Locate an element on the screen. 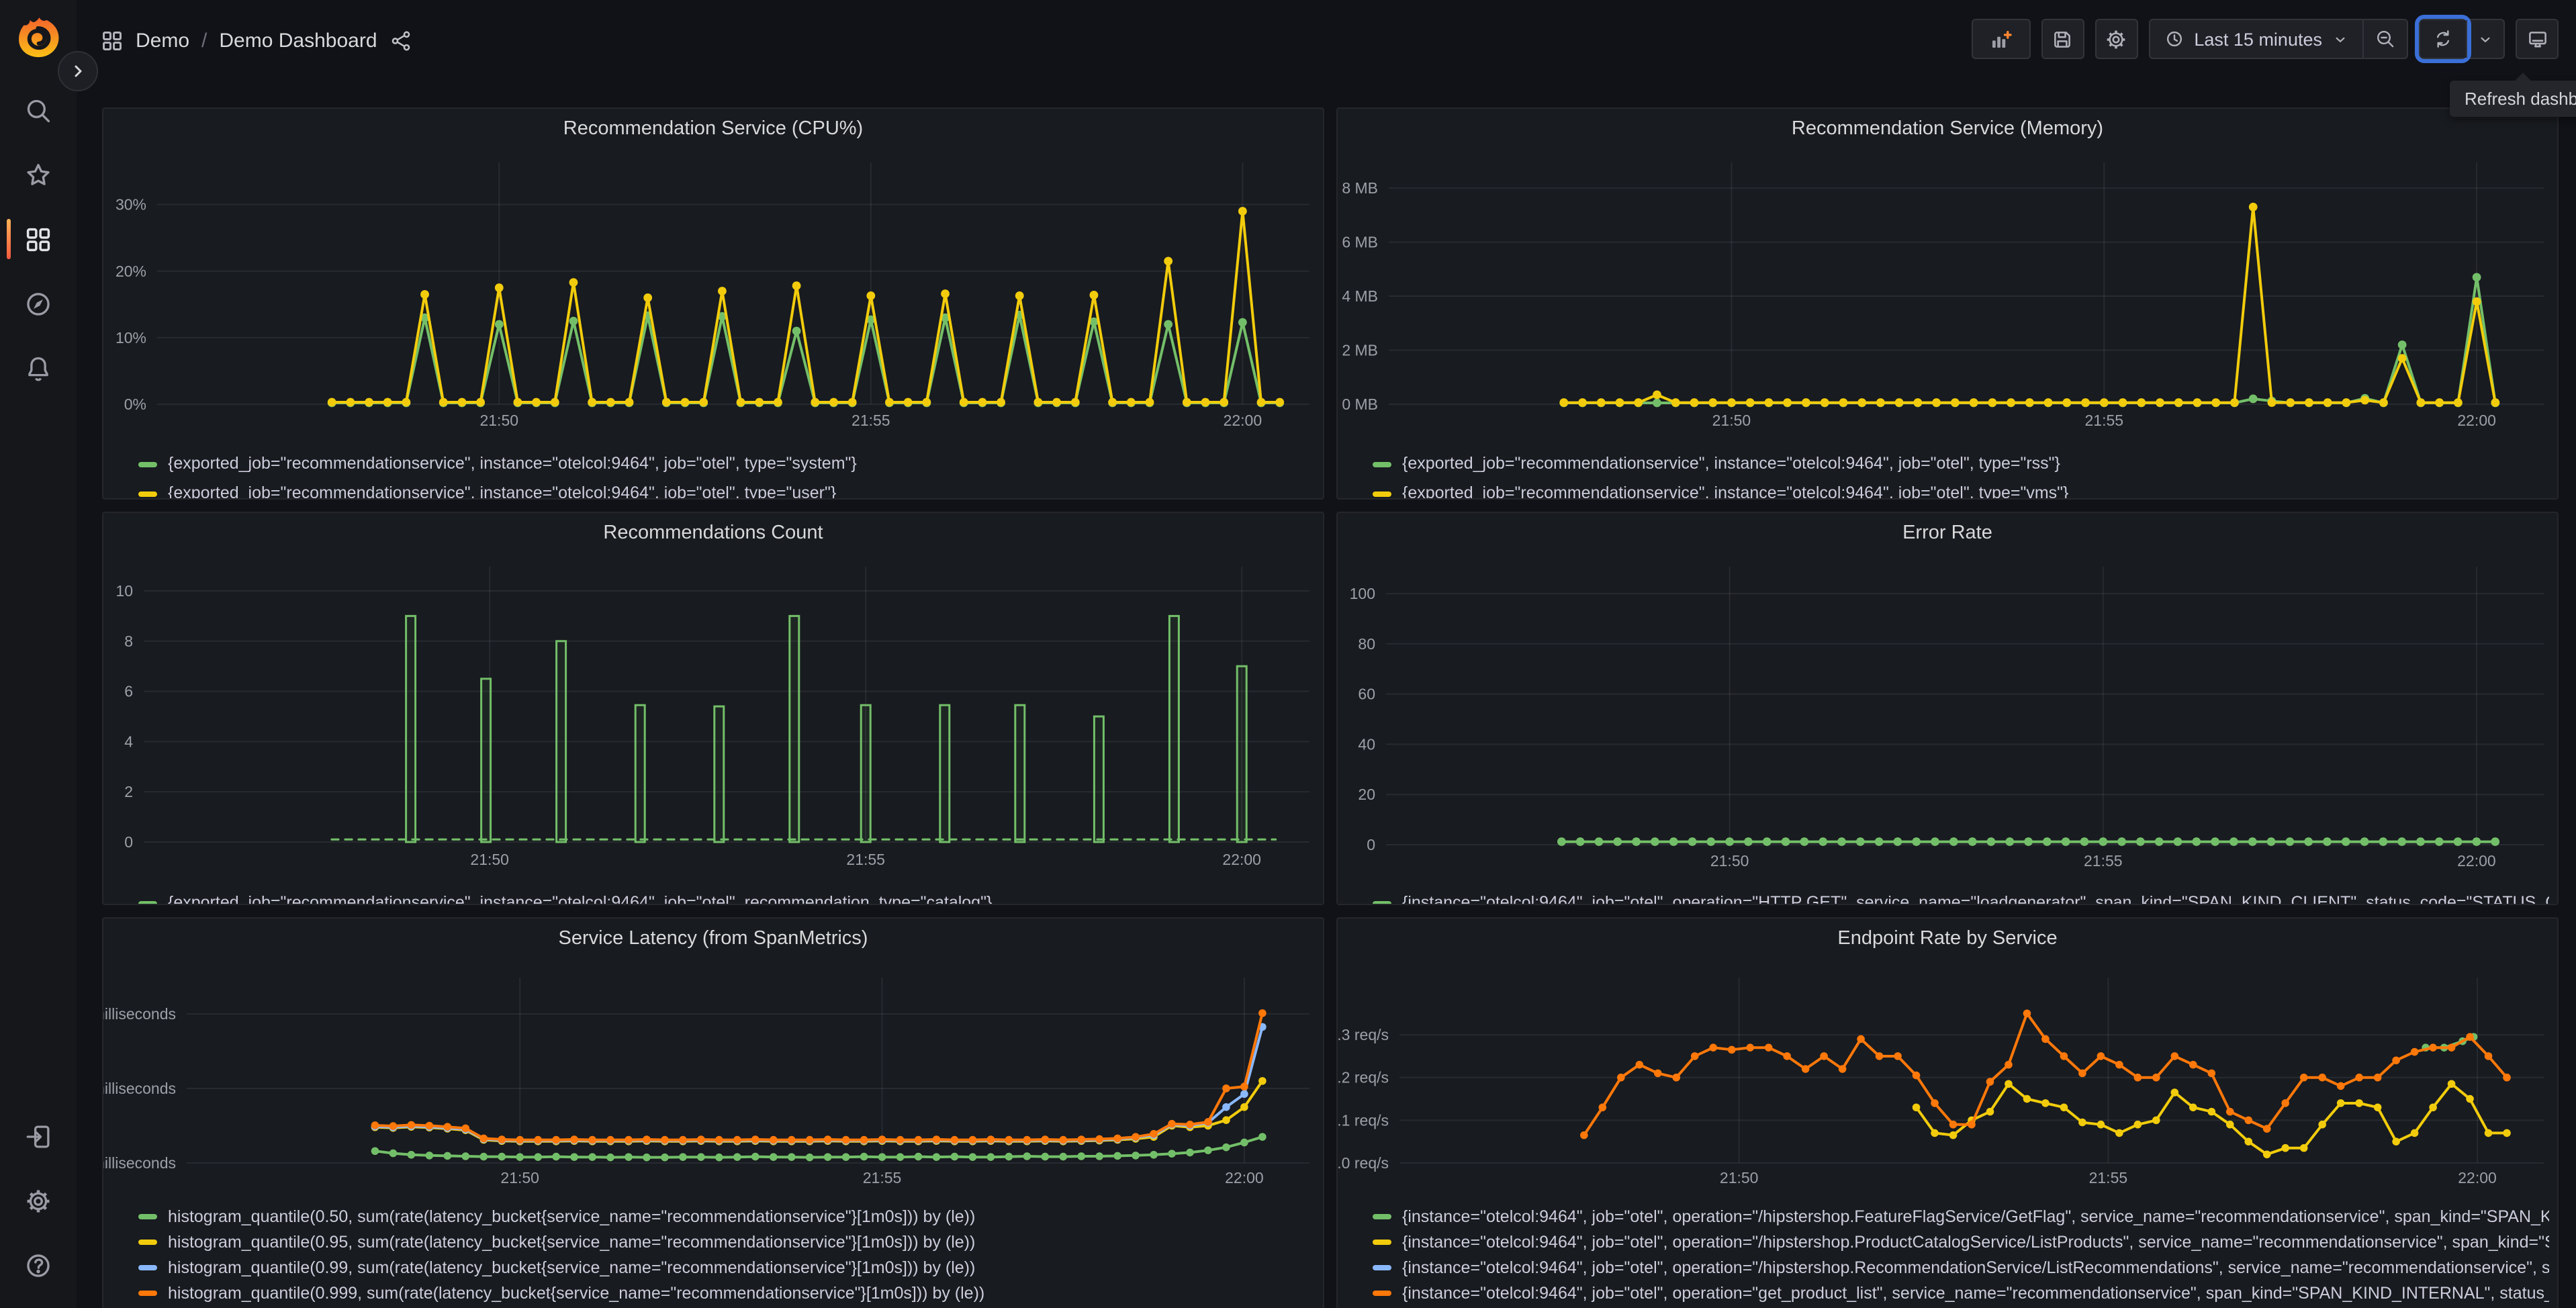  refresh-interval-dropdown is located at coordinates (2485, 39).